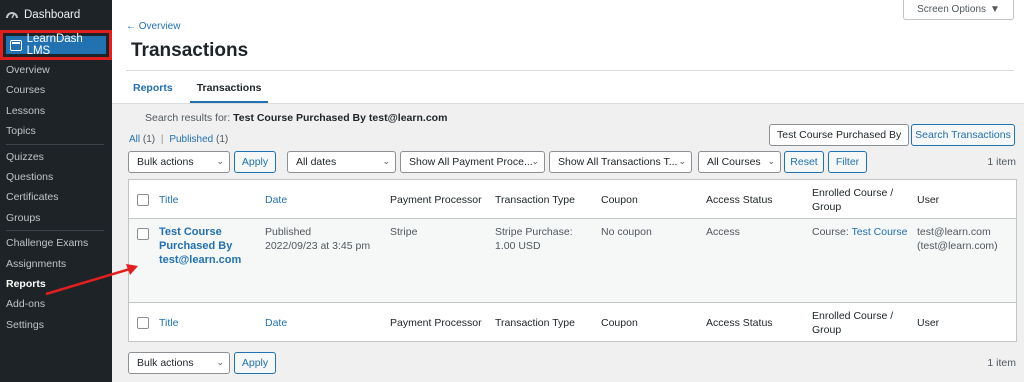 The height and width of the screenshot is (382, 1024). I want to click on annotation-arrow-icon, so click(91, 280).